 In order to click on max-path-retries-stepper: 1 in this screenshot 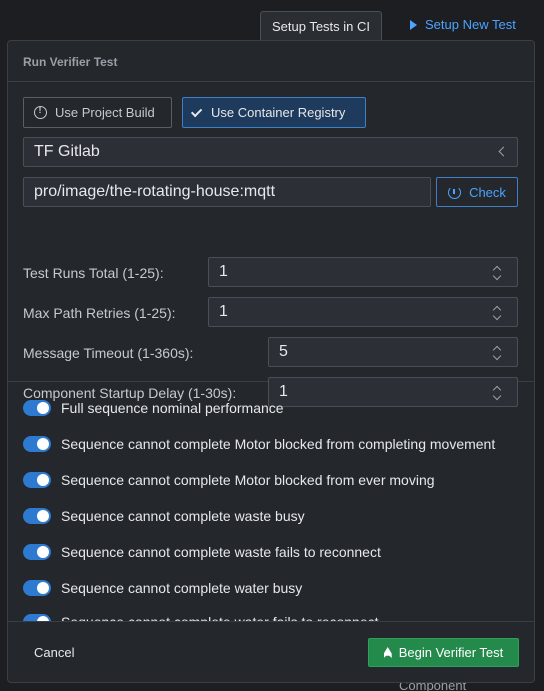, I will do `click(363, 312)`.